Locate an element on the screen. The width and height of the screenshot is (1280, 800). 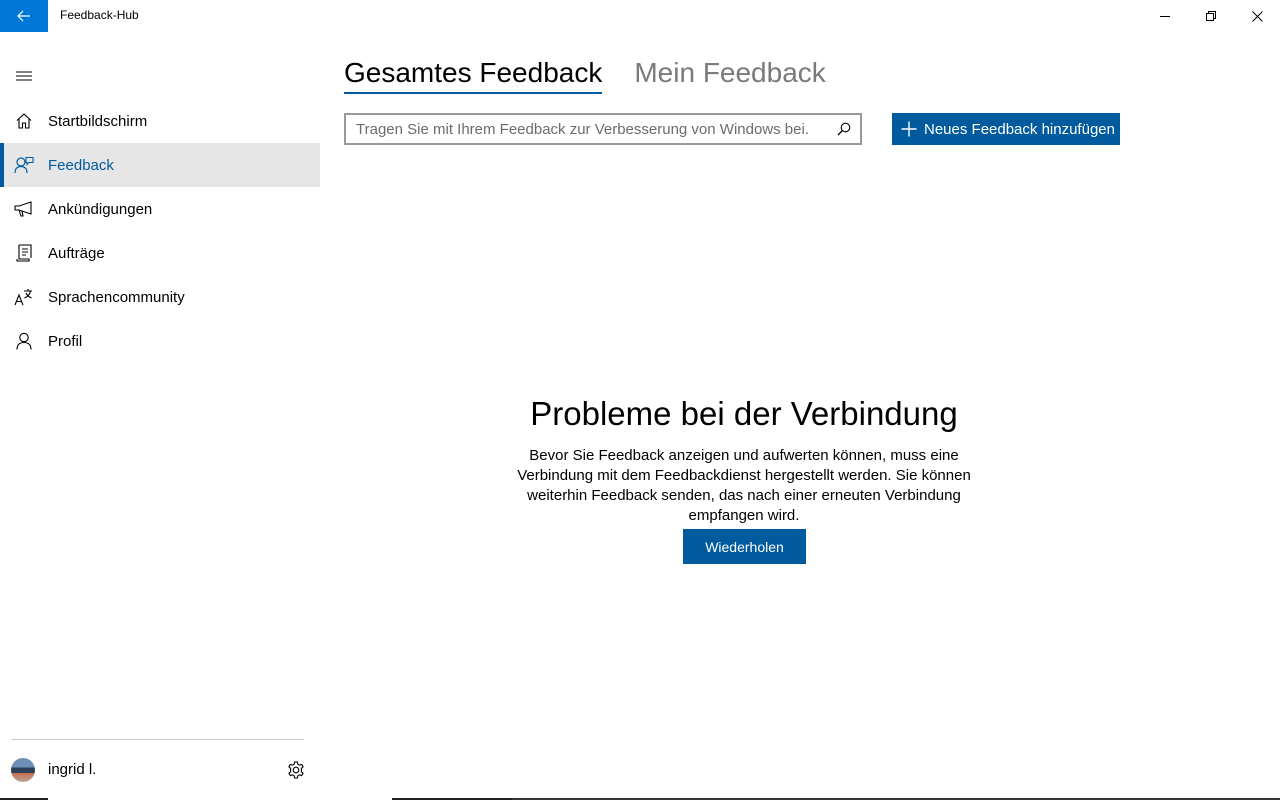
user-account: ingrid l. is located at coordinates (160, 770).